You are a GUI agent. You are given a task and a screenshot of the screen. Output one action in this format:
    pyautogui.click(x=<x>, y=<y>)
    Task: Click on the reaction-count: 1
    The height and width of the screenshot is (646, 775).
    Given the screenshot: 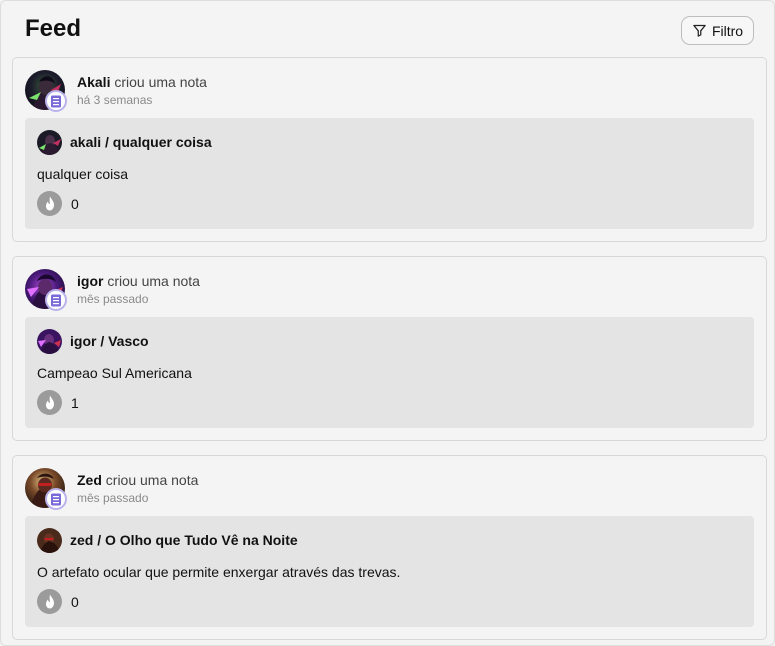 What is the action you would take?
    pyautogui.click(x=75, y=403)
    